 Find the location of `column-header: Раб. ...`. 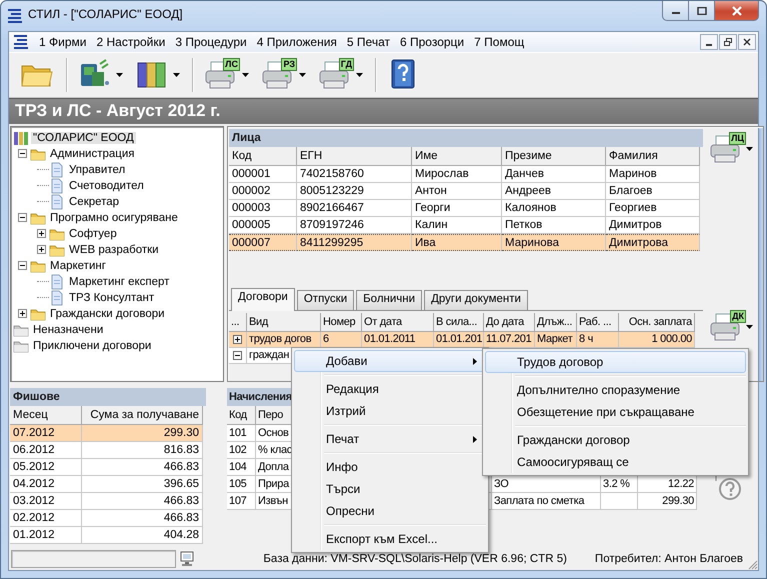

column-header: Раб. ... is located at coordinates (598, 322).